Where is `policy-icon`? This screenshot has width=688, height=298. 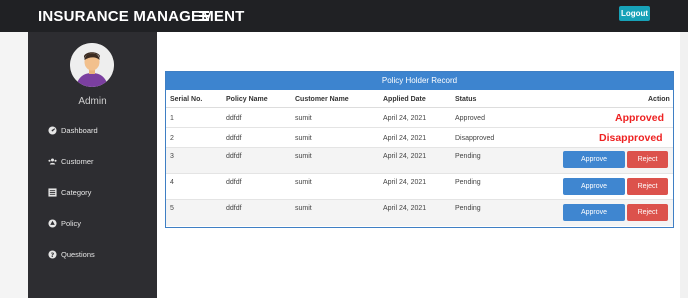 policy-icon is located at coordinates (52, 223).